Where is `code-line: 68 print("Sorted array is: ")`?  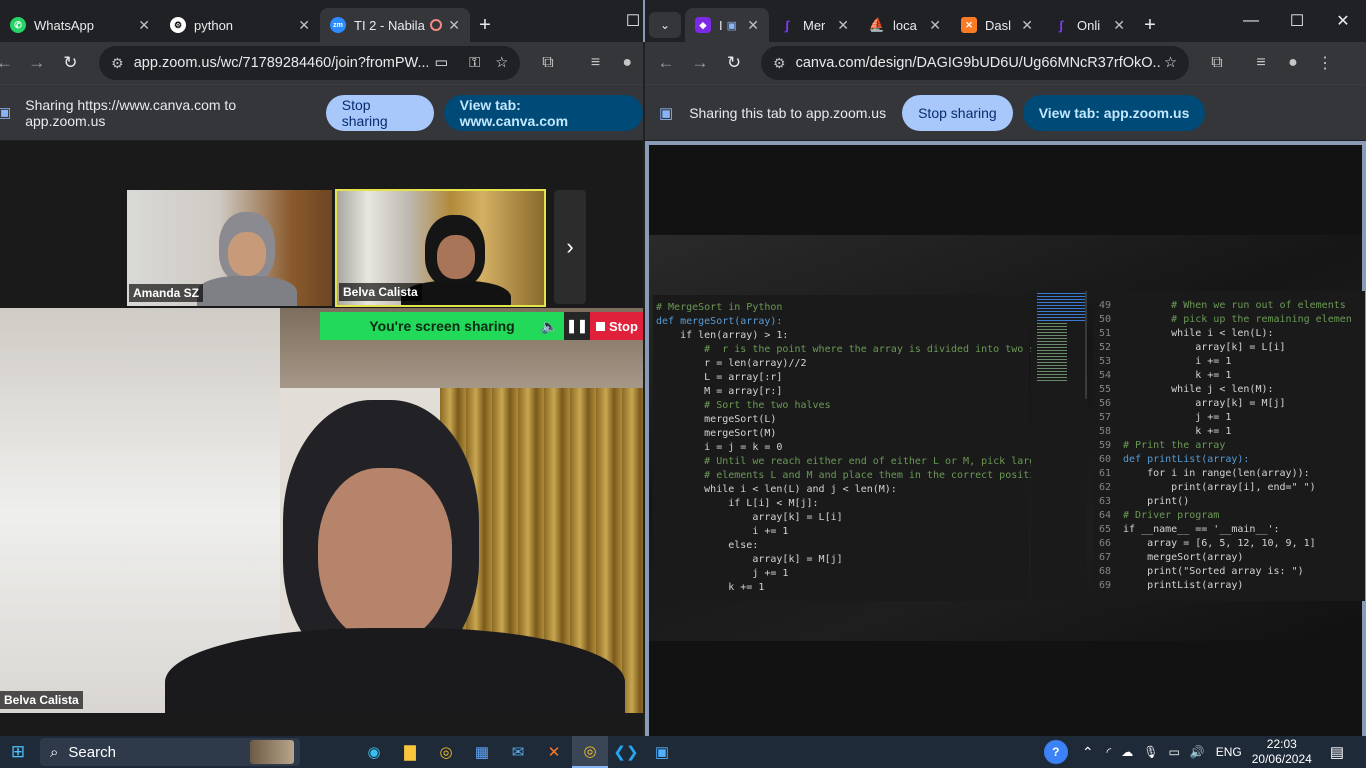 code-line: 68 print("Sorted array is: ") is located at coordinates (1222, 572).